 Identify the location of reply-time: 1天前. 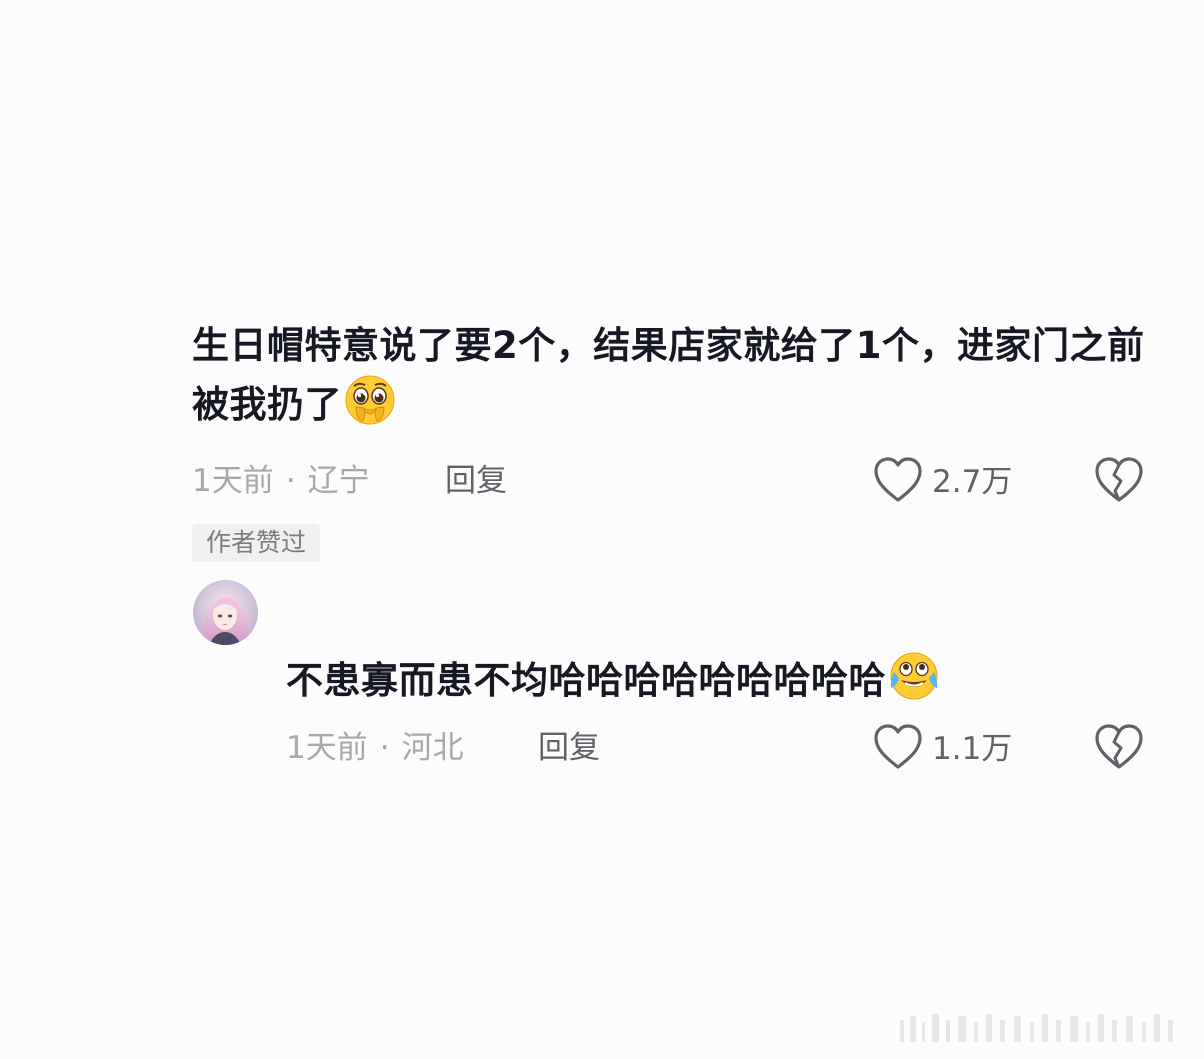
(327, 748).